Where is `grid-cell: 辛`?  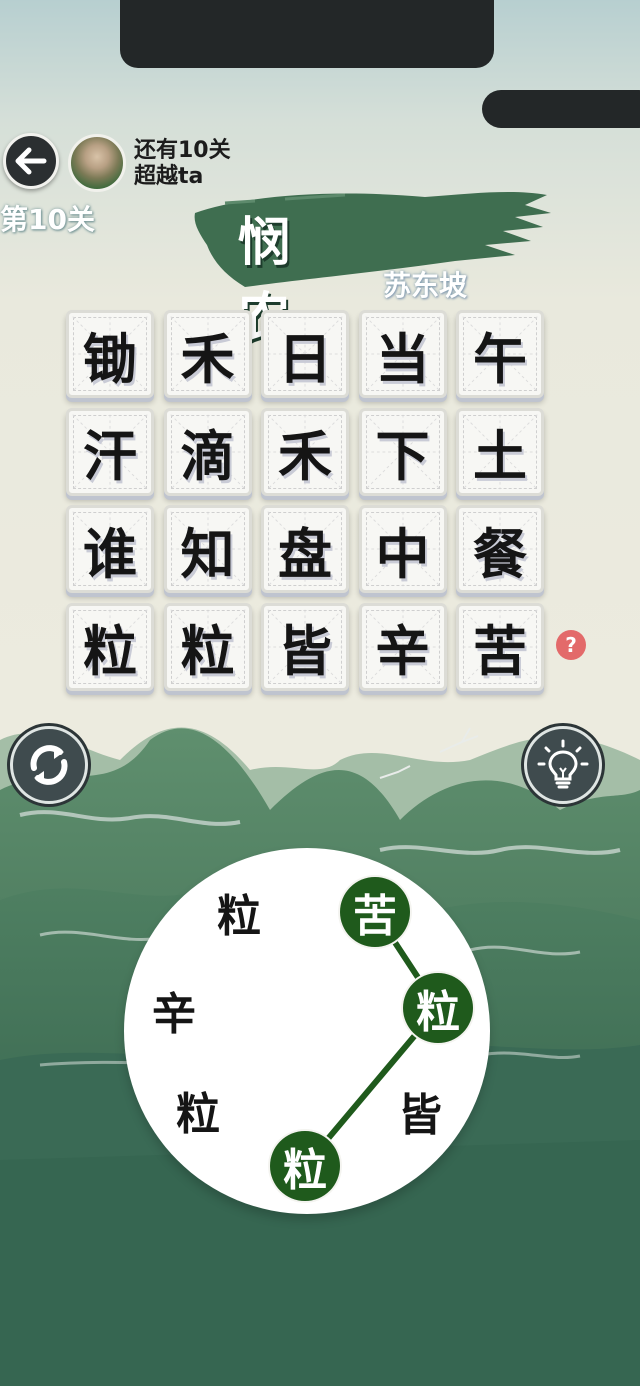 grid-cell: 辛 is located at coordinates (402, 646).